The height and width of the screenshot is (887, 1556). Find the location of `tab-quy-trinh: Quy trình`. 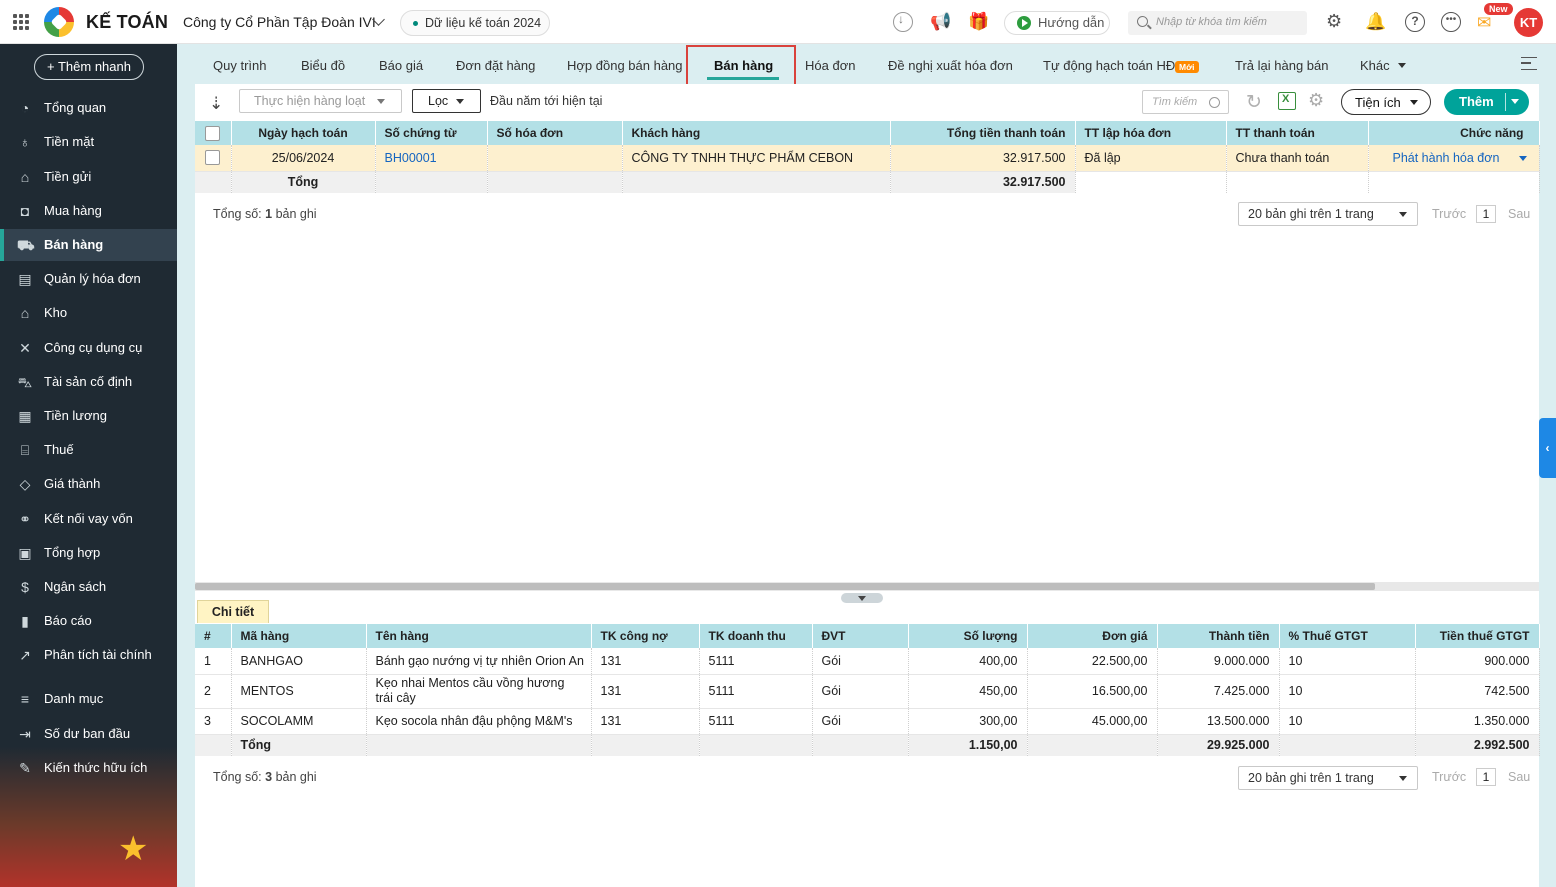

tab-quy-trinh: Quy trình is located at coordinates (239, 65).